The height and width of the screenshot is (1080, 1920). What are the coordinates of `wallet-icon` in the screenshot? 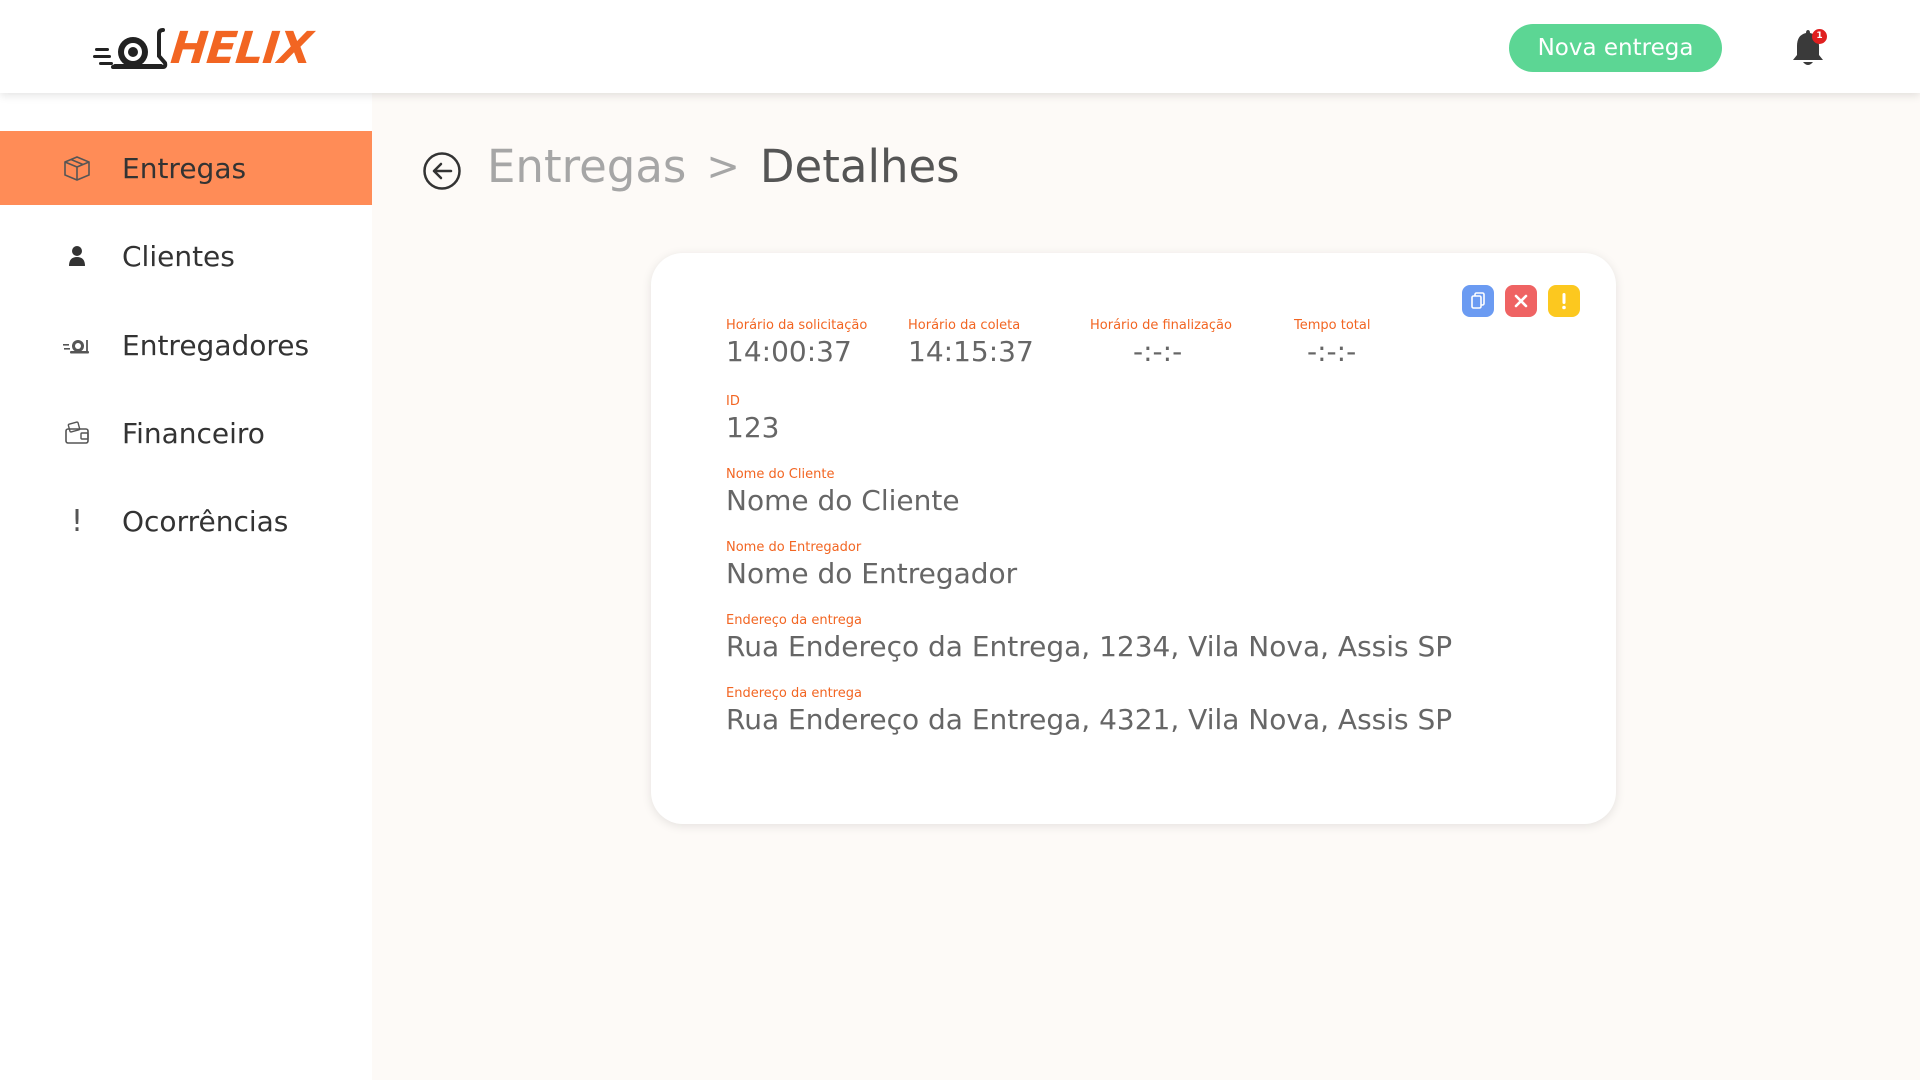 It's located at (77, 433).